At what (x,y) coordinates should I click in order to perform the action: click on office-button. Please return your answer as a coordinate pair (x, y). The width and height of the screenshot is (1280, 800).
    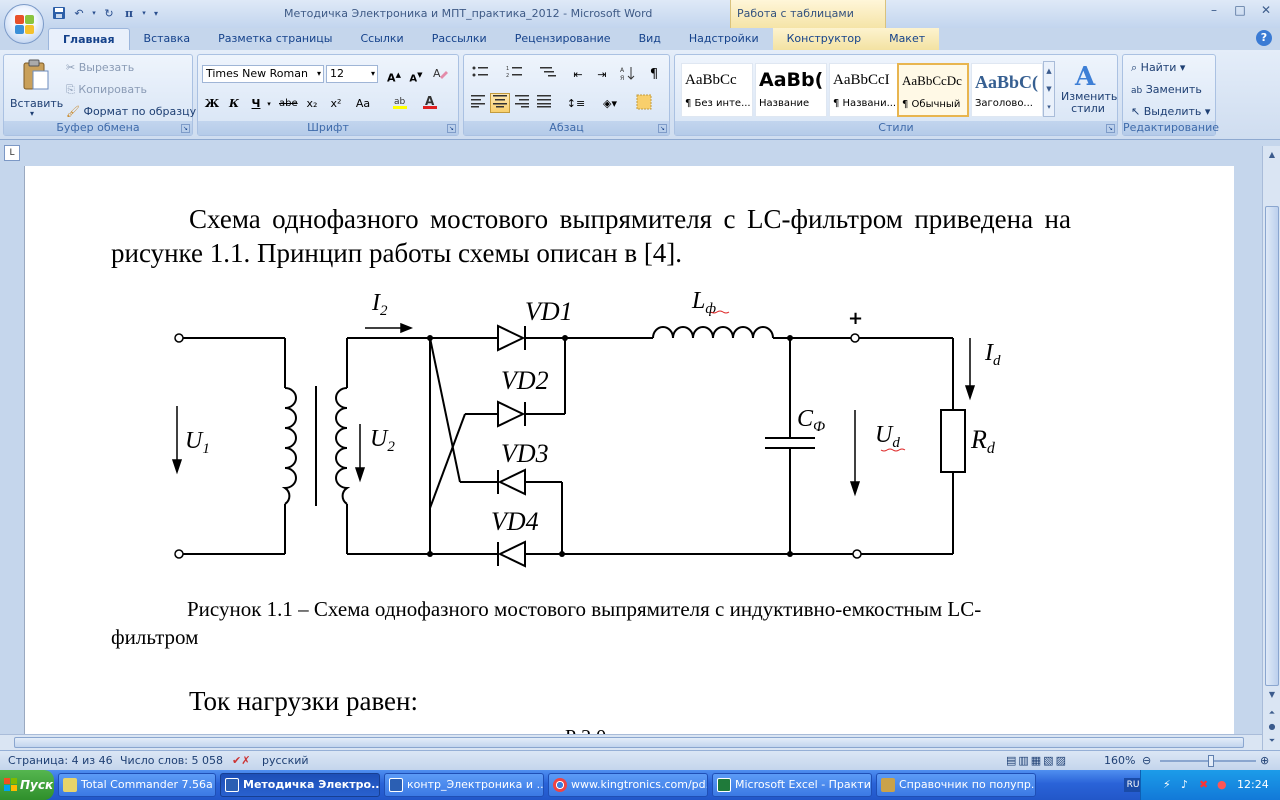
    Looking at the image, I should click on (24, 24).